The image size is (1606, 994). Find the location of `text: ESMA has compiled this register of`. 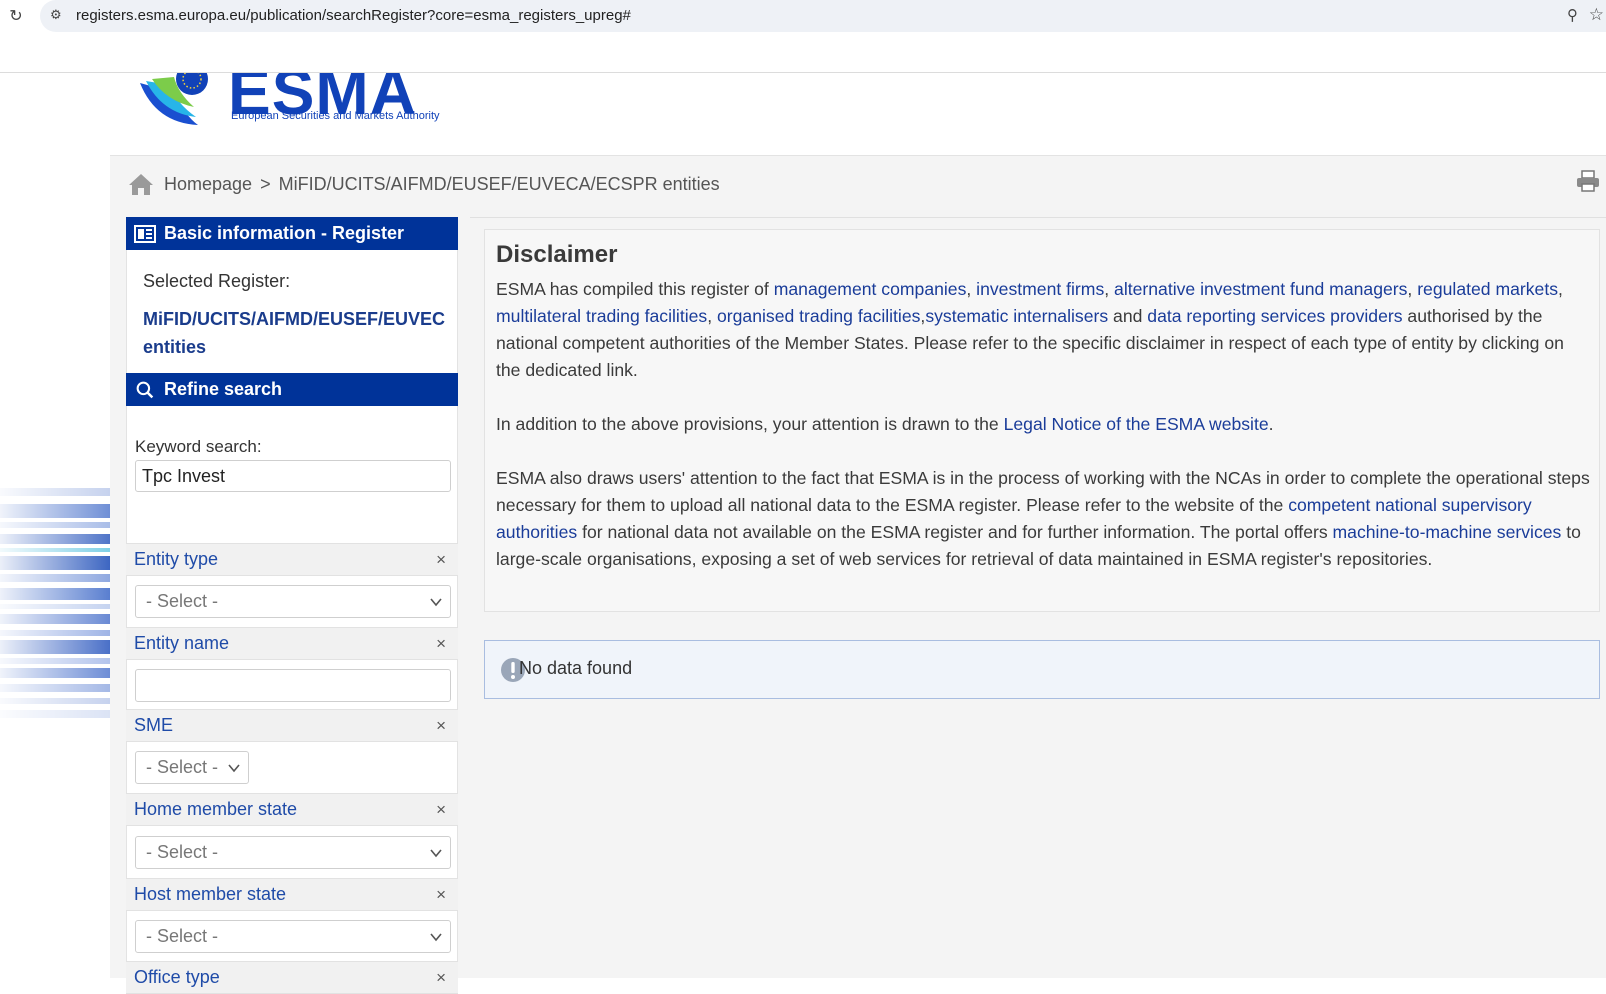

text: ESMA has compiled this register of is located at coordinates (635, 289).